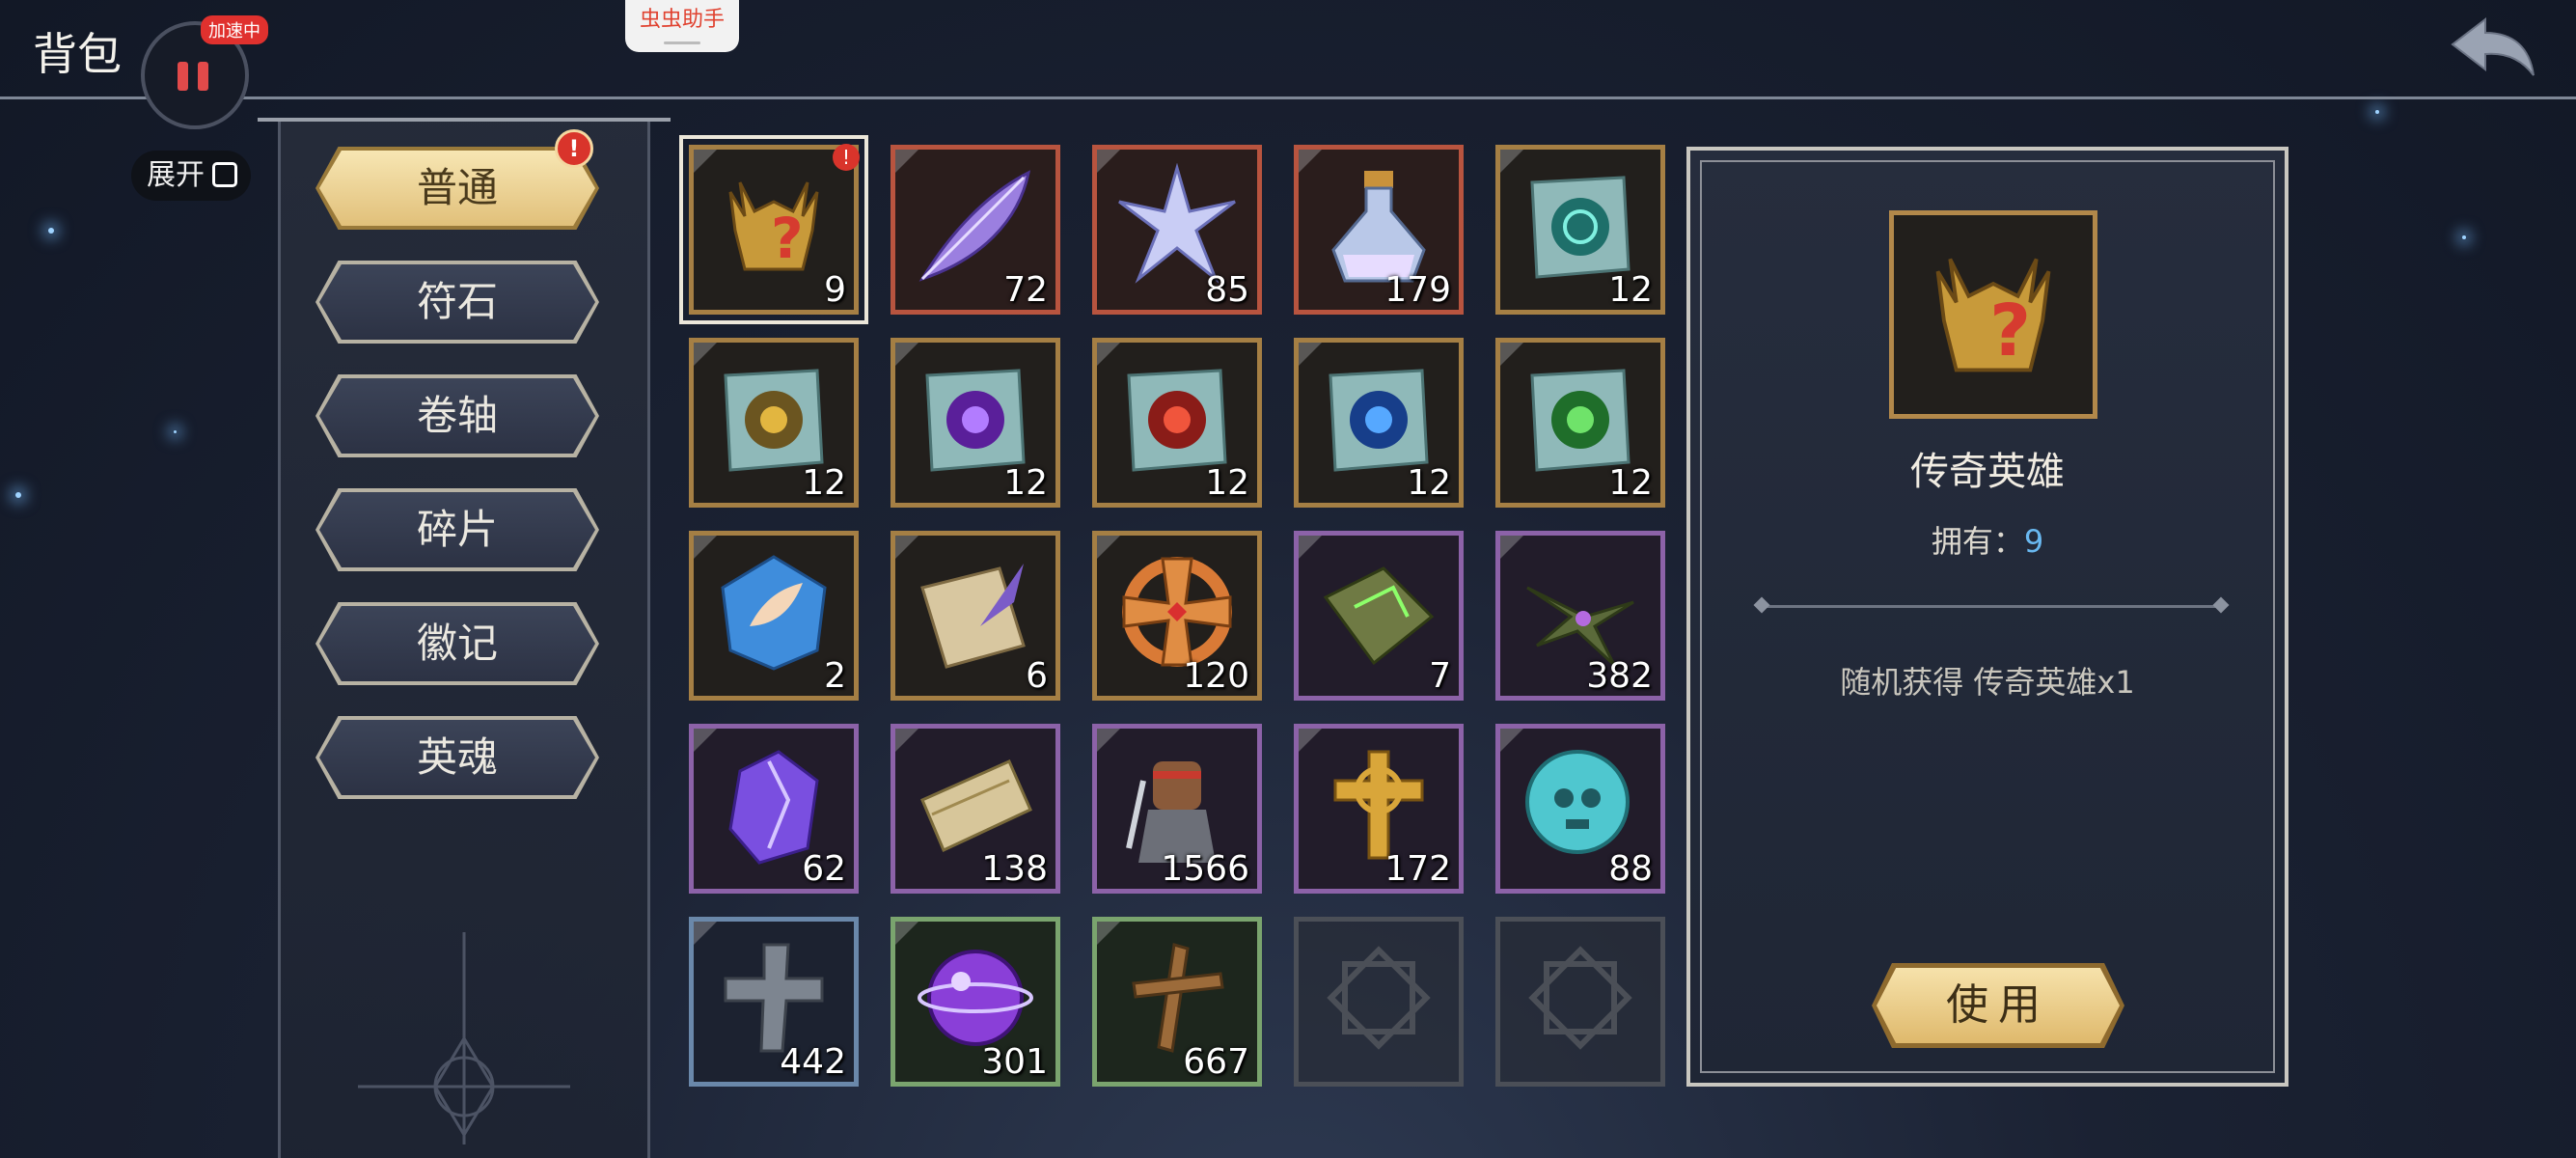  What do you see at coordinates (976, 230) in the screenshot?
I see `inventory-slot: 72` at bounding box center [976, 230].